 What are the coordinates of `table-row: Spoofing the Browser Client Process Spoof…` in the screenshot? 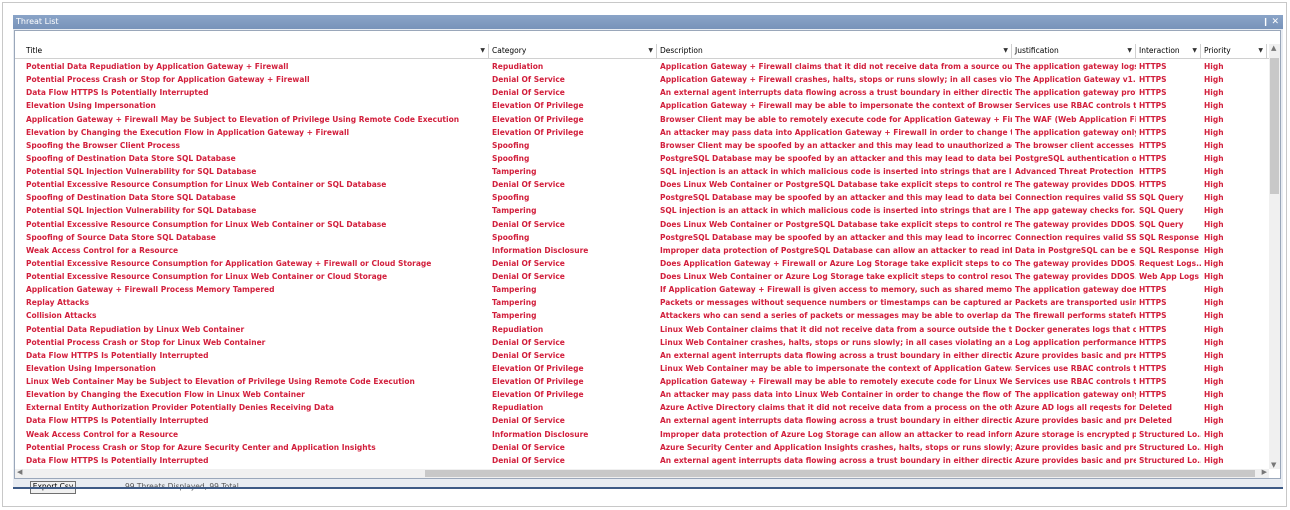 It's located at (642, 145).